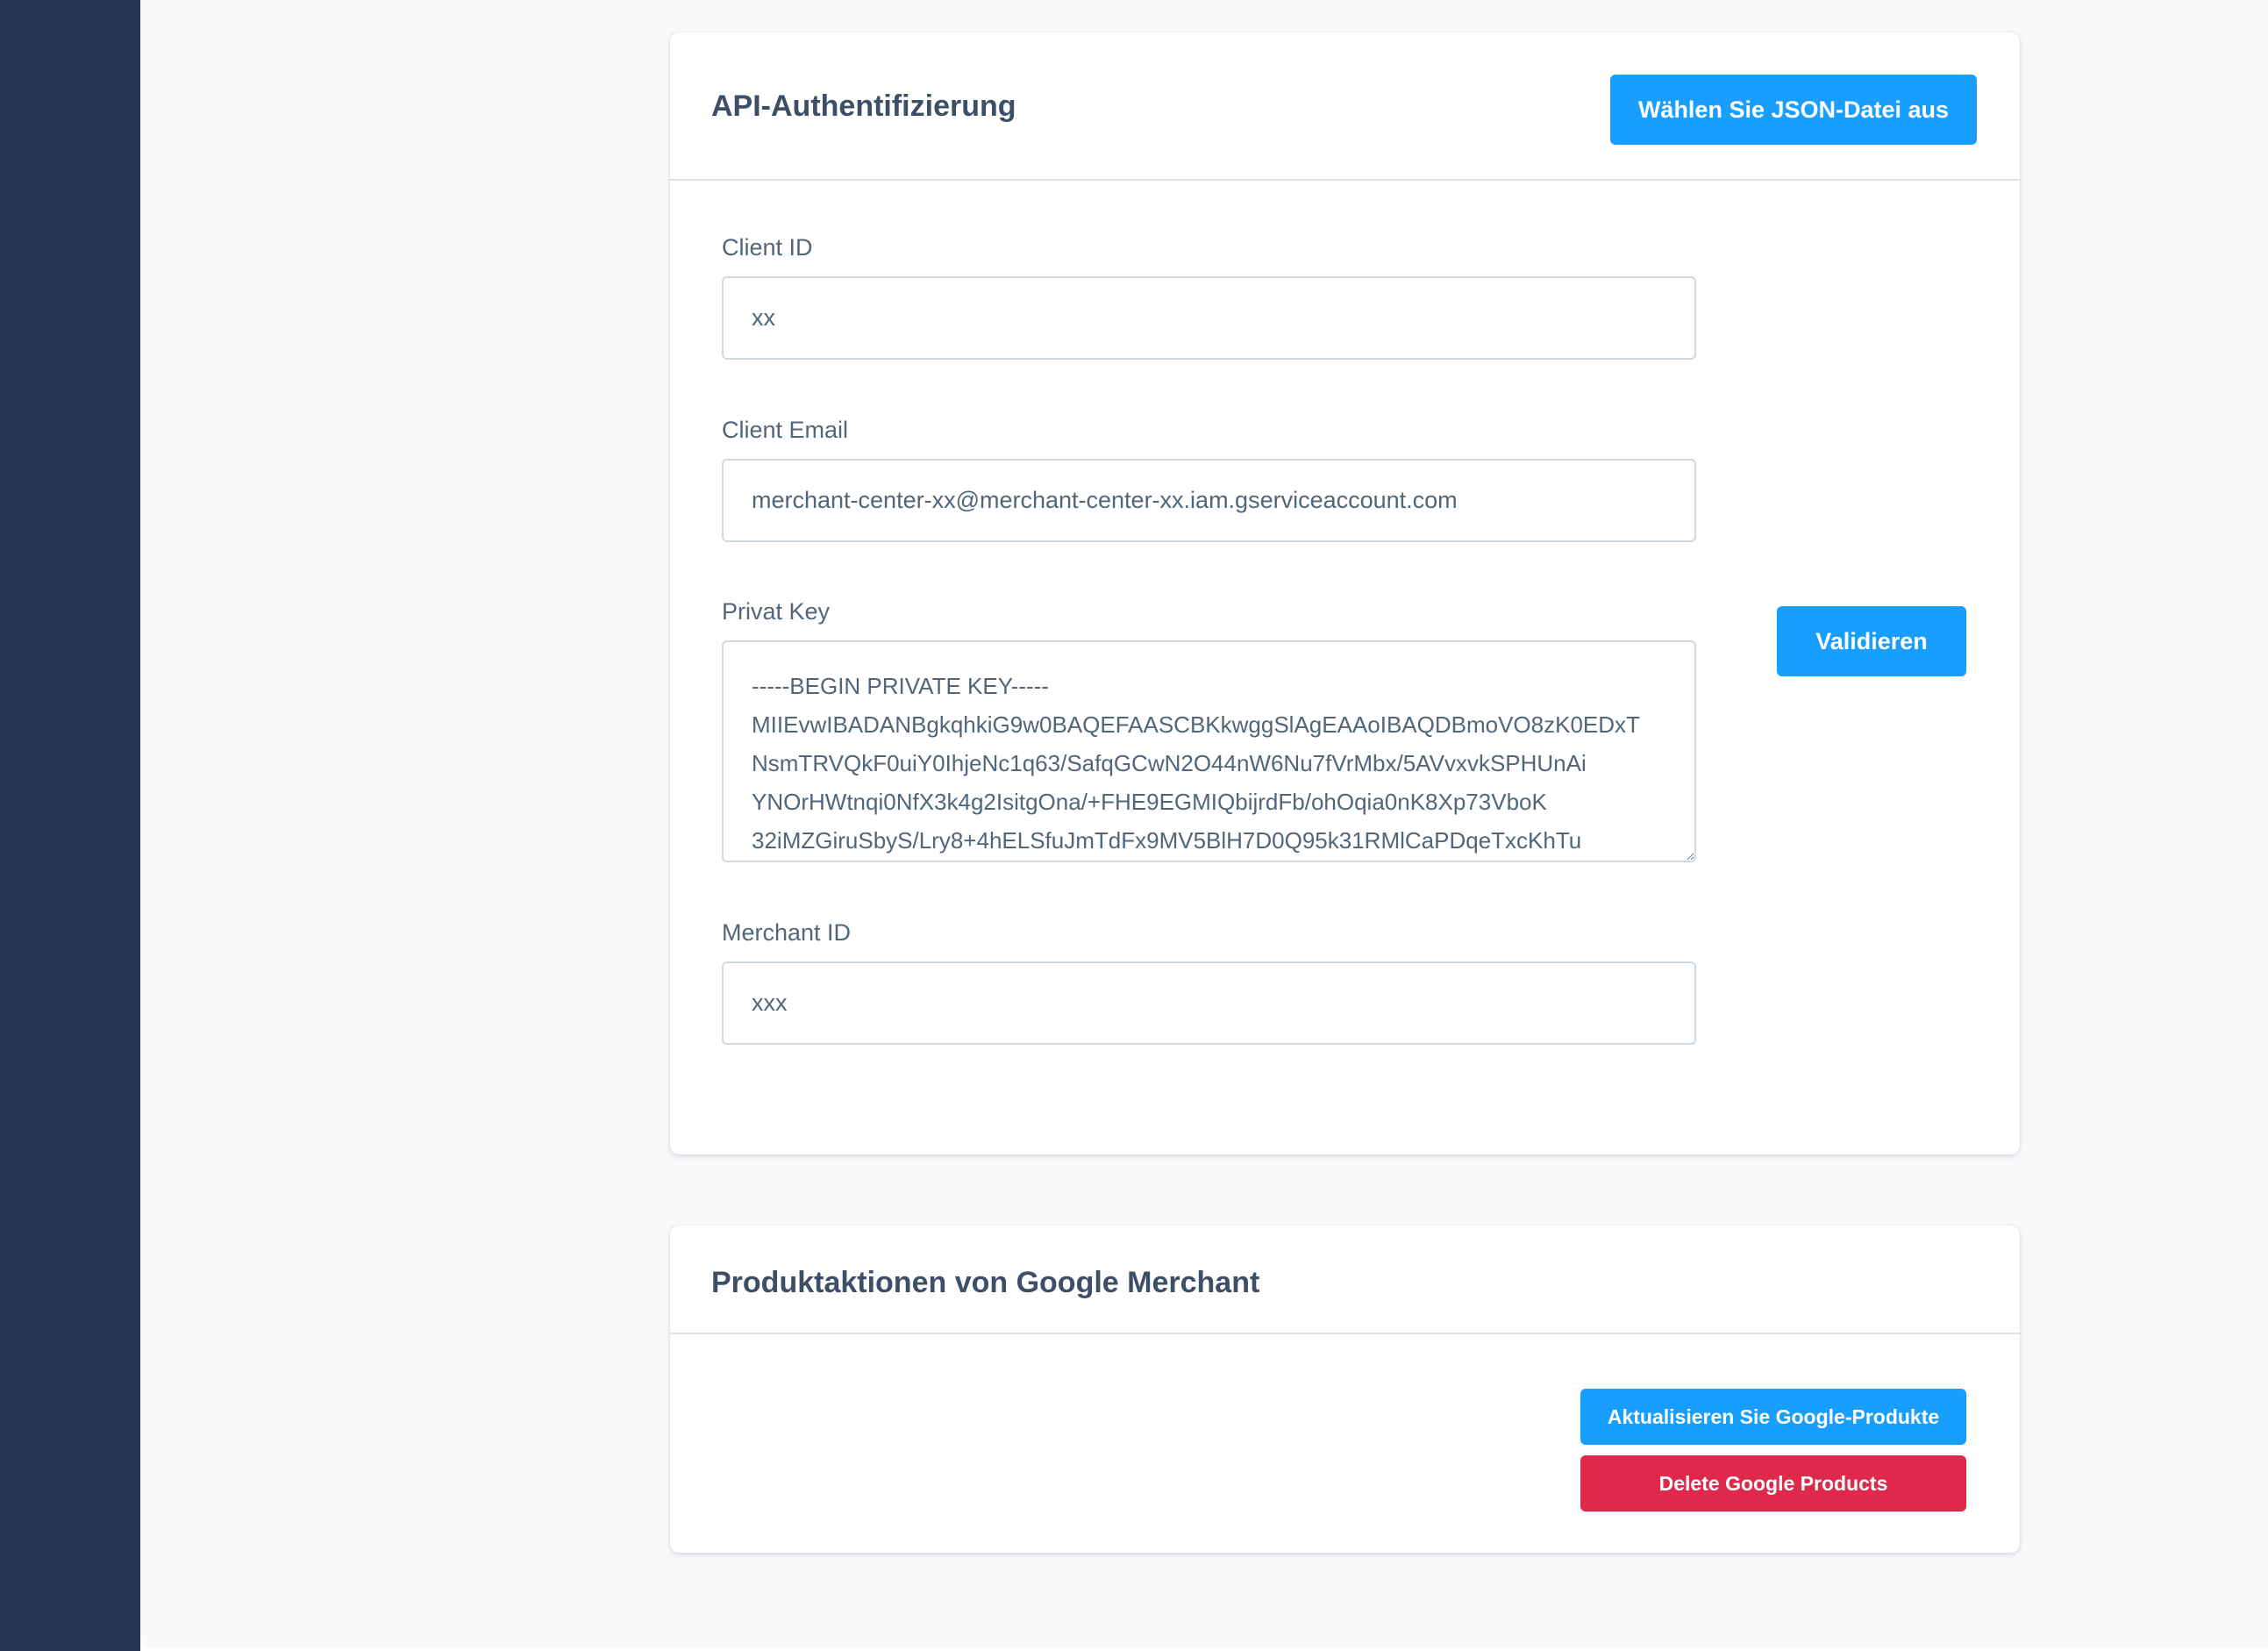 The height and width of the screenshot is (1651, 2268). Describe the element at coordinates (776, 611) in the screenshot. I see `private-key-label: Privat Key` at that location.